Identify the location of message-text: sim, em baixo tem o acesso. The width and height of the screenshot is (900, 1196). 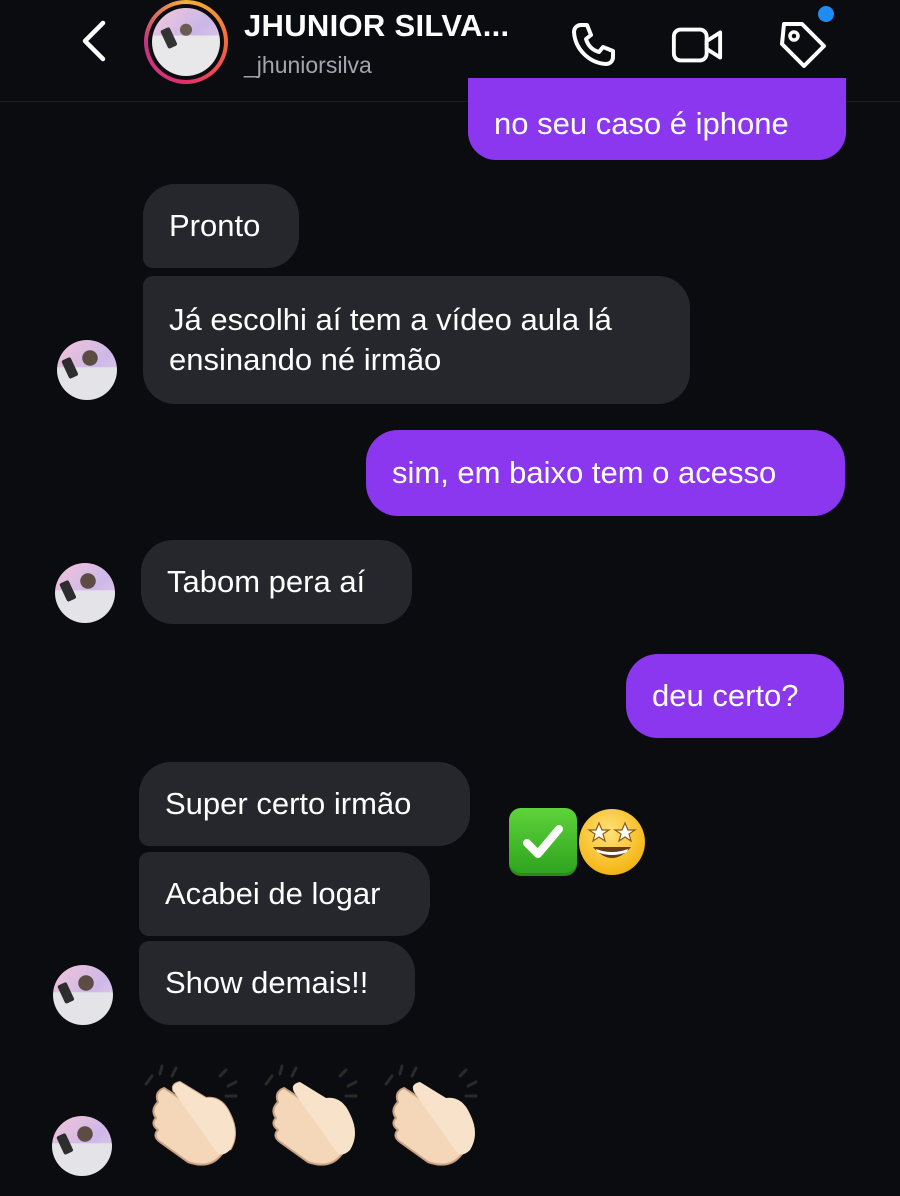
(584, 472).